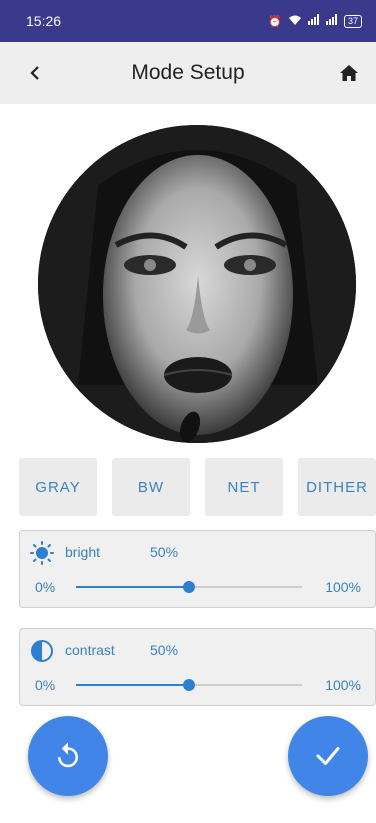 The width and height of the screenshot is (376, 823). I want to click on bright-slider-fill, so click(132, 587).